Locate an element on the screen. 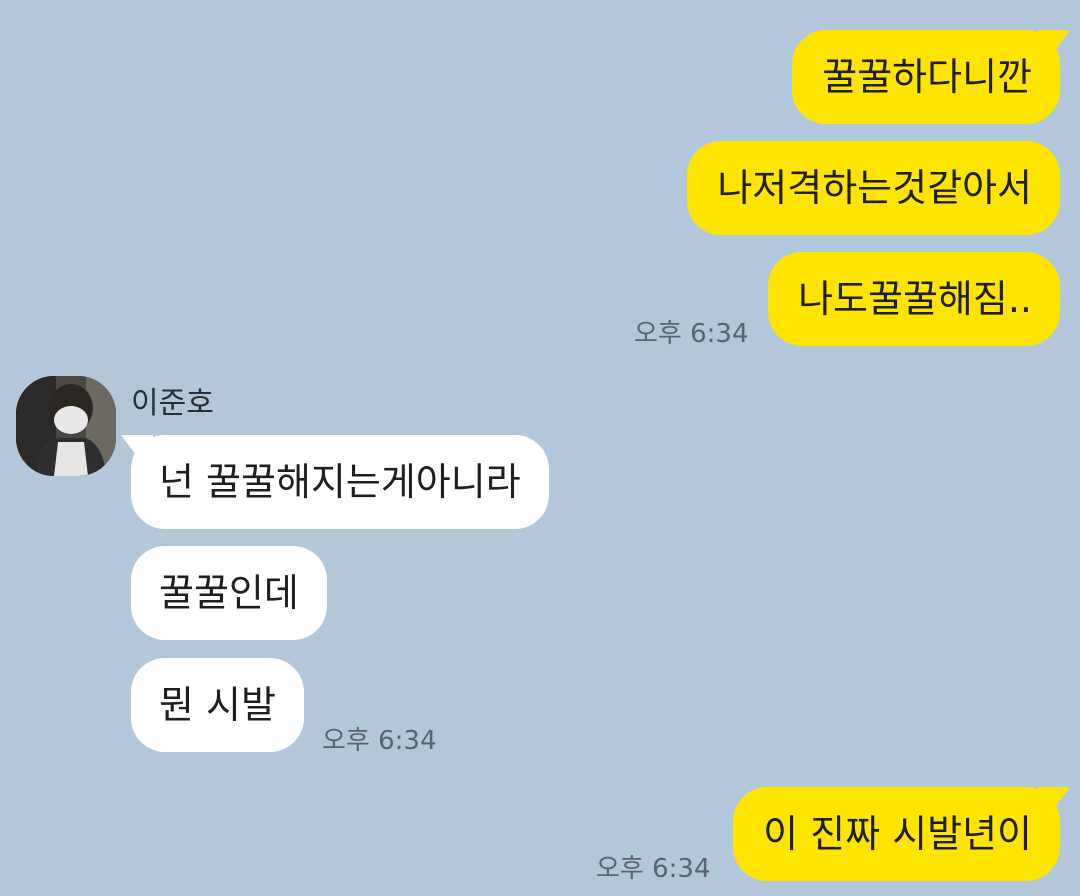  my-message-bubble: 나도꿀꿀해짐.. is located at coordinates (914, 299).